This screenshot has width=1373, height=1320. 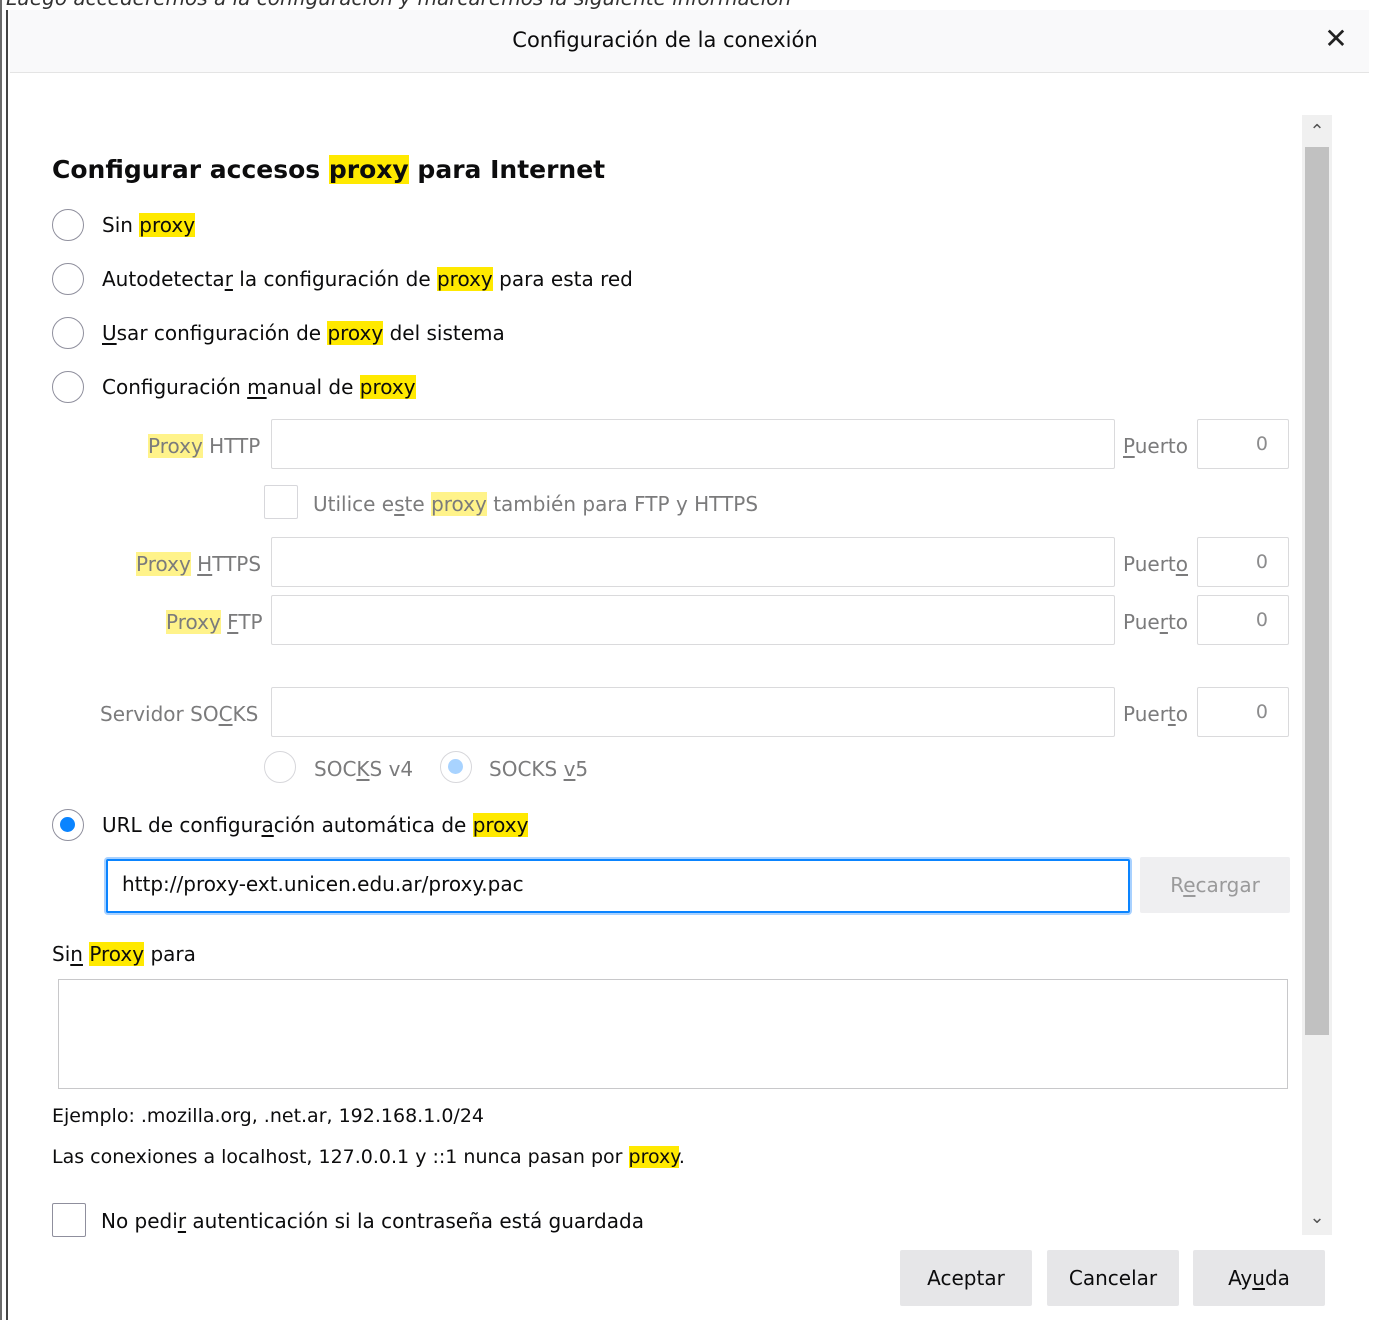 I want to click on radio-socks-v5, so click(x=456, y=767).